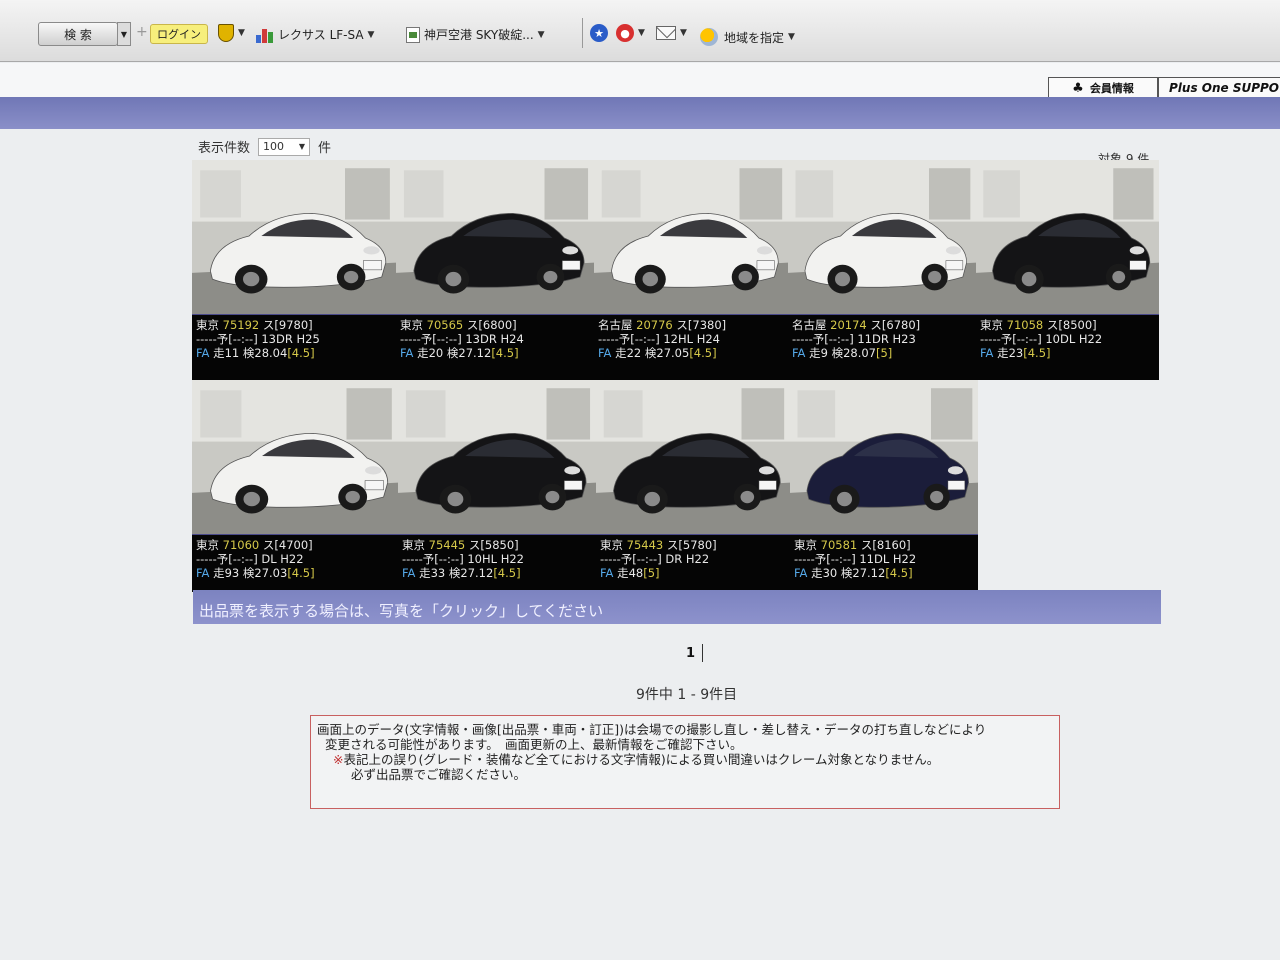 Image resolution: width=1280 pixels, height=960 pixels. I want to click on pager-separator, so click(702, 653).